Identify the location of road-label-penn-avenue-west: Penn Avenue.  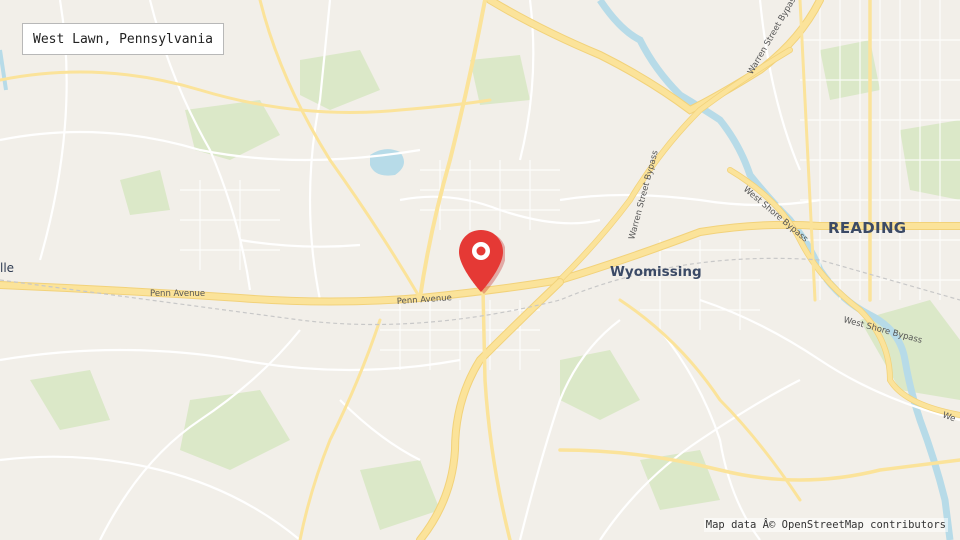
(177, 294).